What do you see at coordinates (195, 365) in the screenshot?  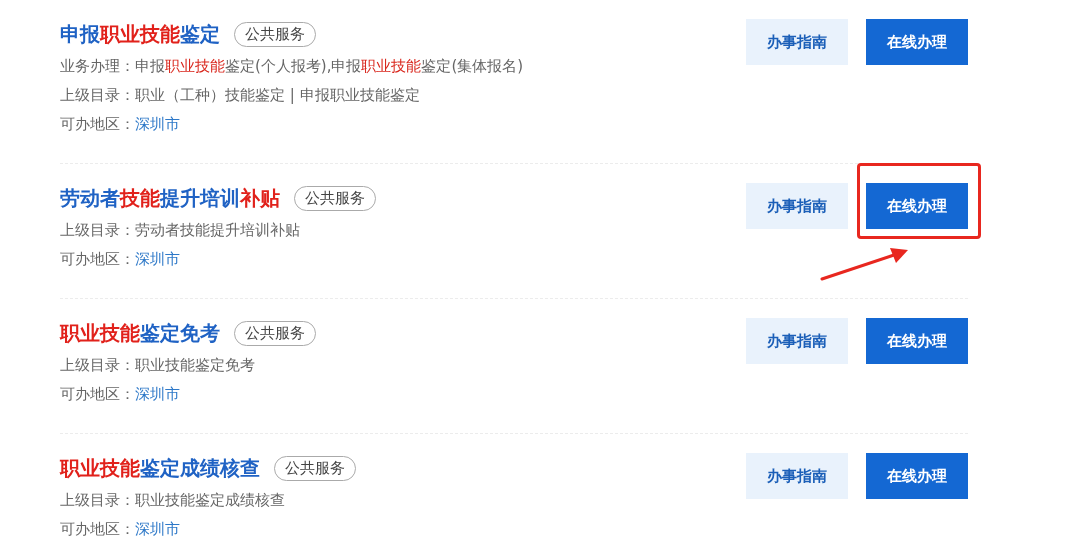 I see `field-value: 职业技能鉴定免考` at bounding box center [195, 365].